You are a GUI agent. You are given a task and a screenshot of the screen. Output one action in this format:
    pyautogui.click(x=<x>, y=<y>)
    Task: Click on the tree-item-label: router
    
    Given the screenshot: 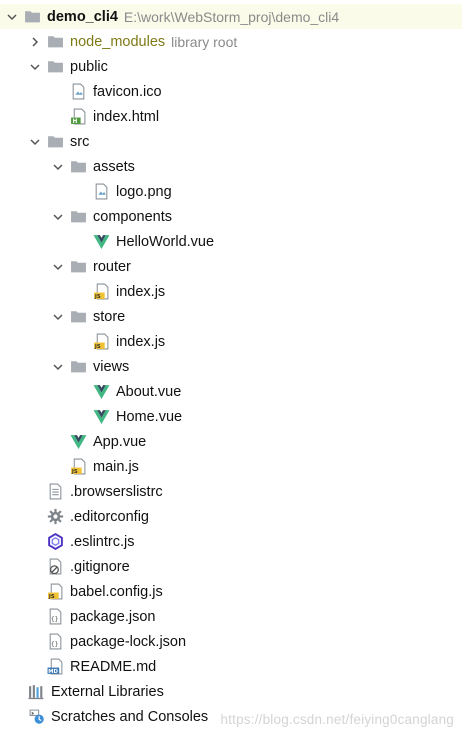 What is the action you would take?
    pyautogui.click(x=112, y=266)
    